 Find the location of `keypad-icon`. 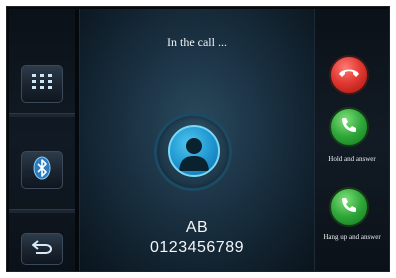

keypad-icon is located at coordinates (42, 84).